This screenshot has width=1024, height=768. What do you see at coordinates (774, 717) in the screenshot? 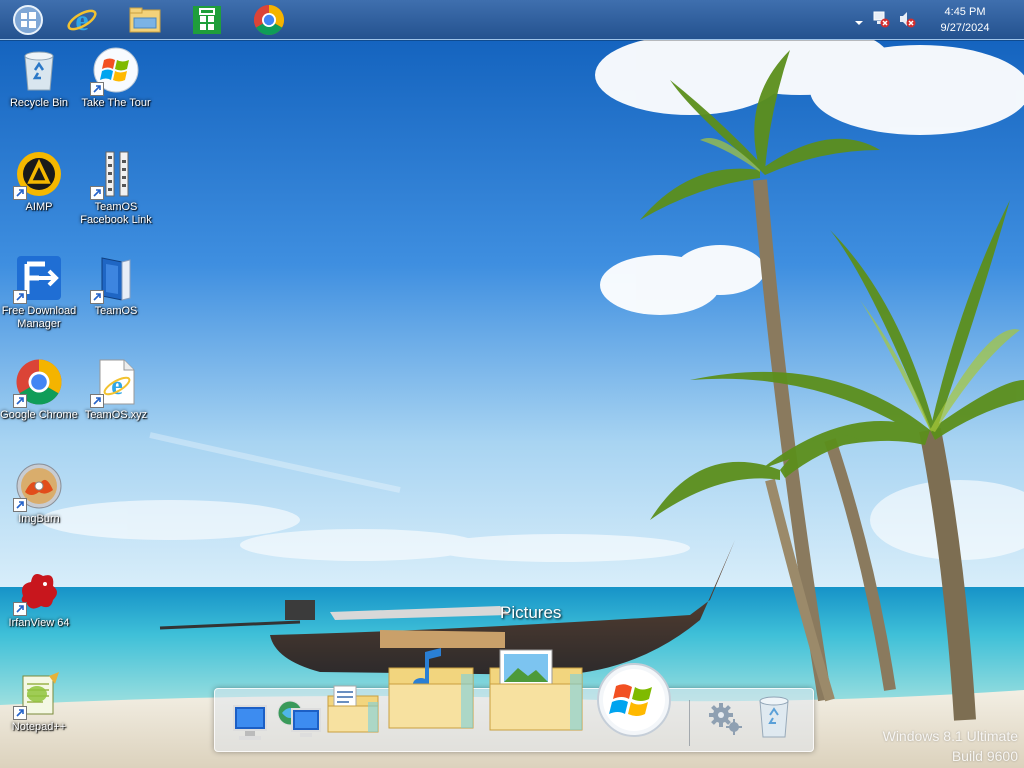
I see `recycle-bin-glass-icon` at bounding box center [774, 717].